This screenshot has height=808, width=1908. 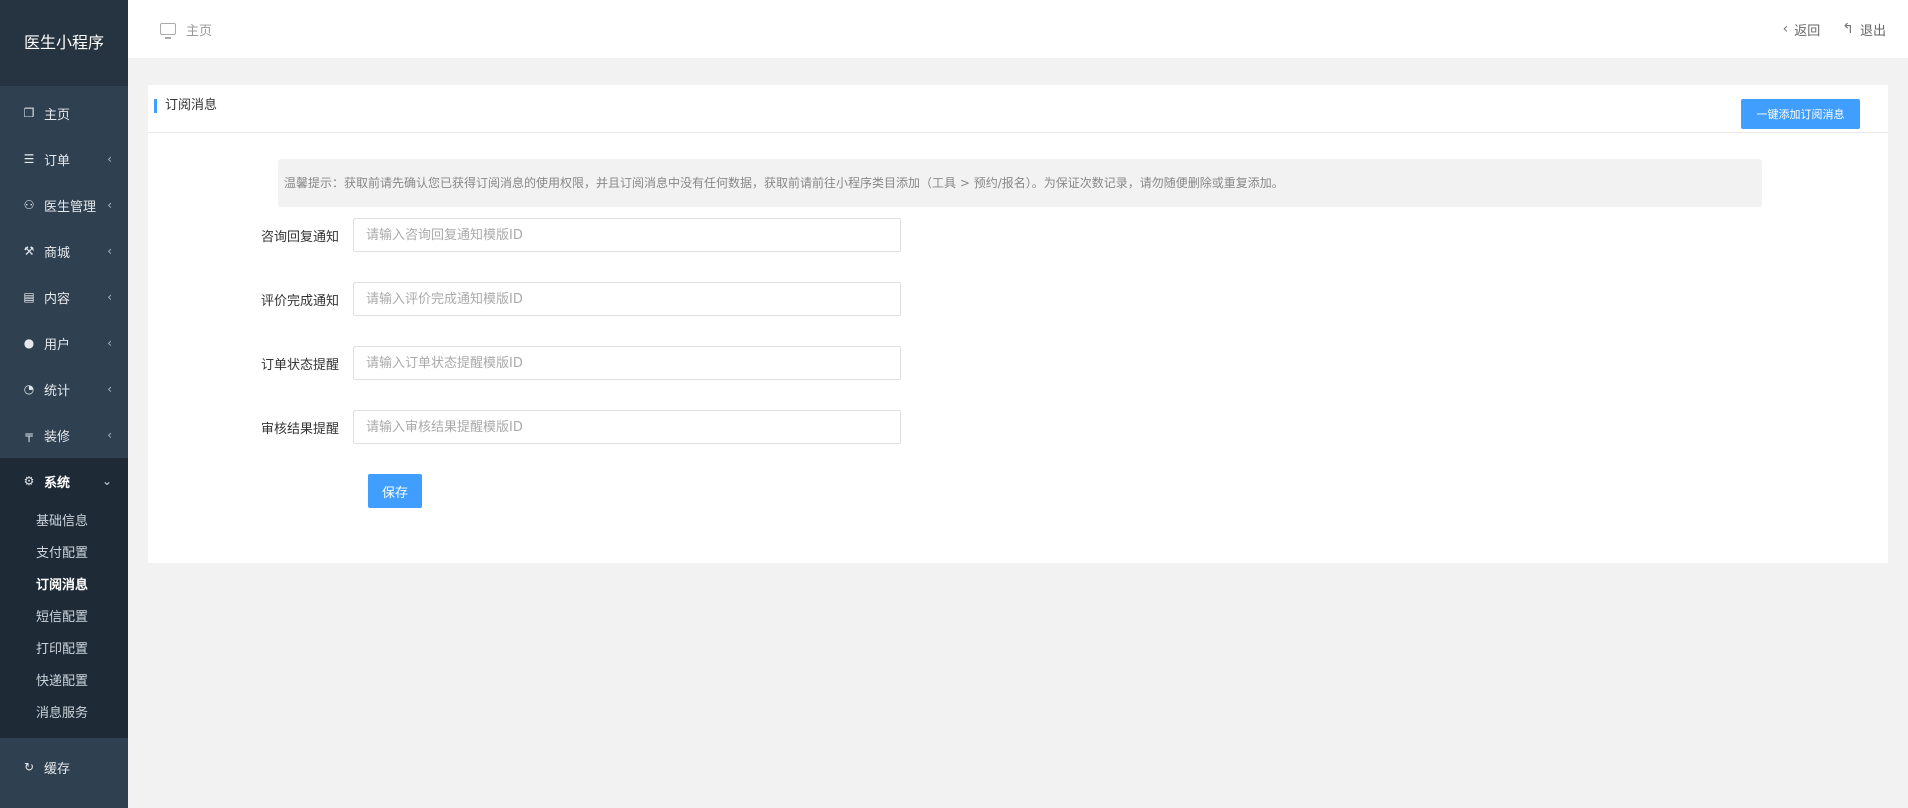 What do you see at coordinates (627, 235) in the screenshot?
I see `consult-reply-template-input` at bounding box center [627, 235].